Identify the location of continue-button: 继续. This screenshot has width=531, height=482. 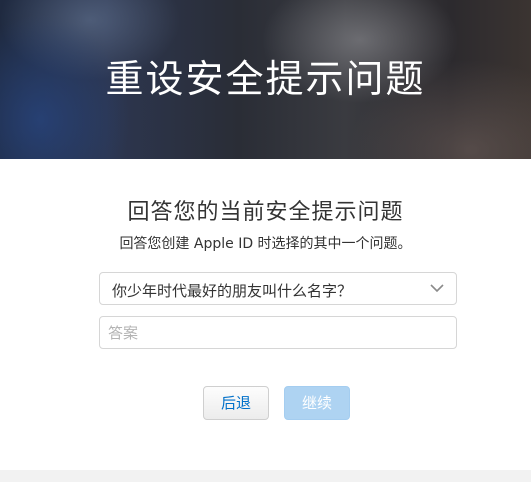
(317, 403).